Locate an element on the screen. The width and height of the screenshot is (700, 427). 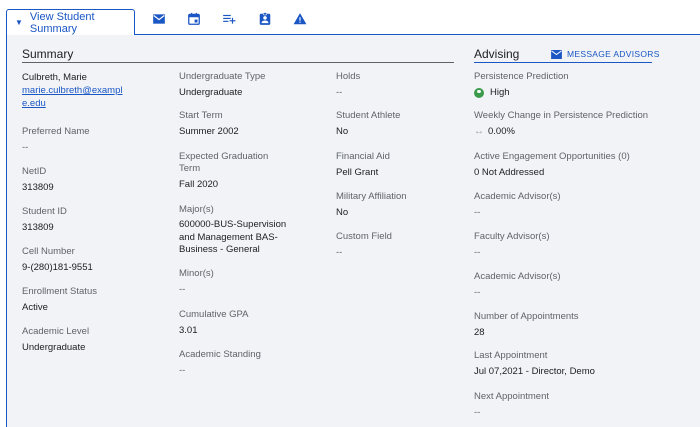
email-line-2: e.edu is located at coordinates (34, 103).